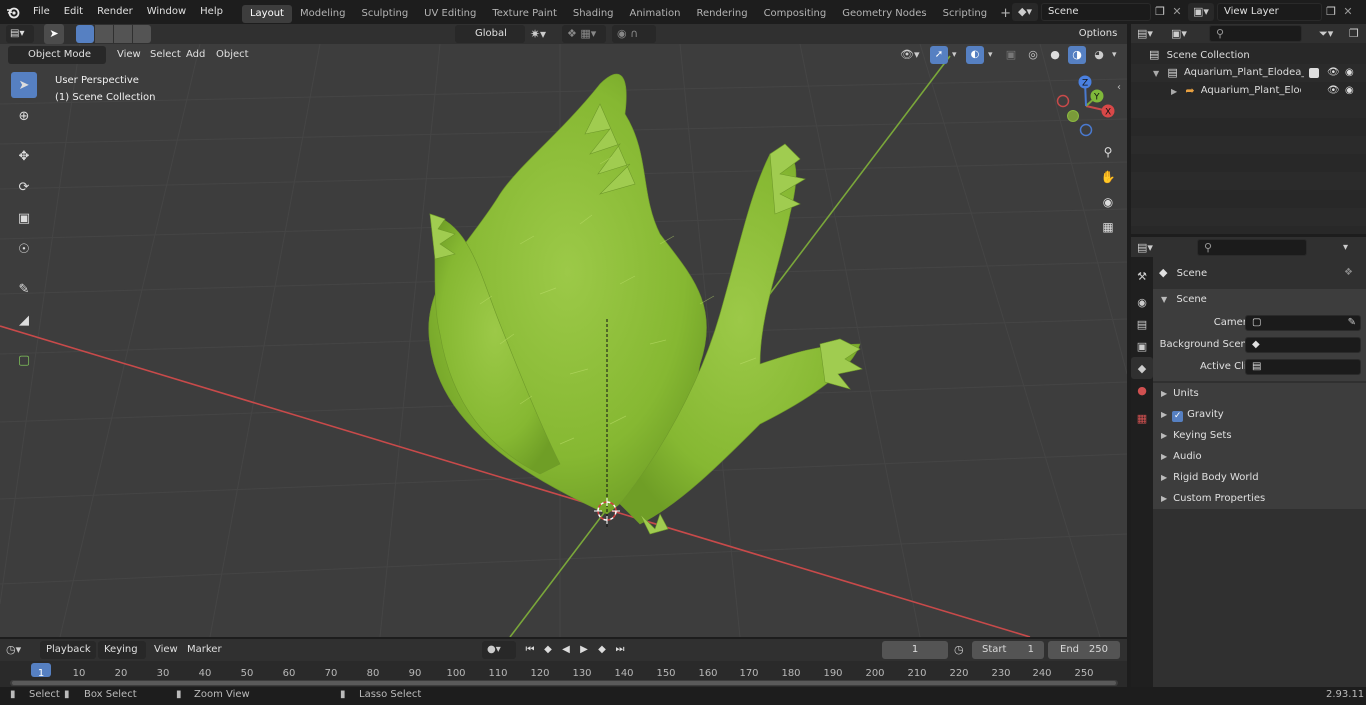 Image resolution: width=1366 pixels, height=705 pixels. I want to click on scene-panel-header: ▼ Scene, so click(1259, 299).